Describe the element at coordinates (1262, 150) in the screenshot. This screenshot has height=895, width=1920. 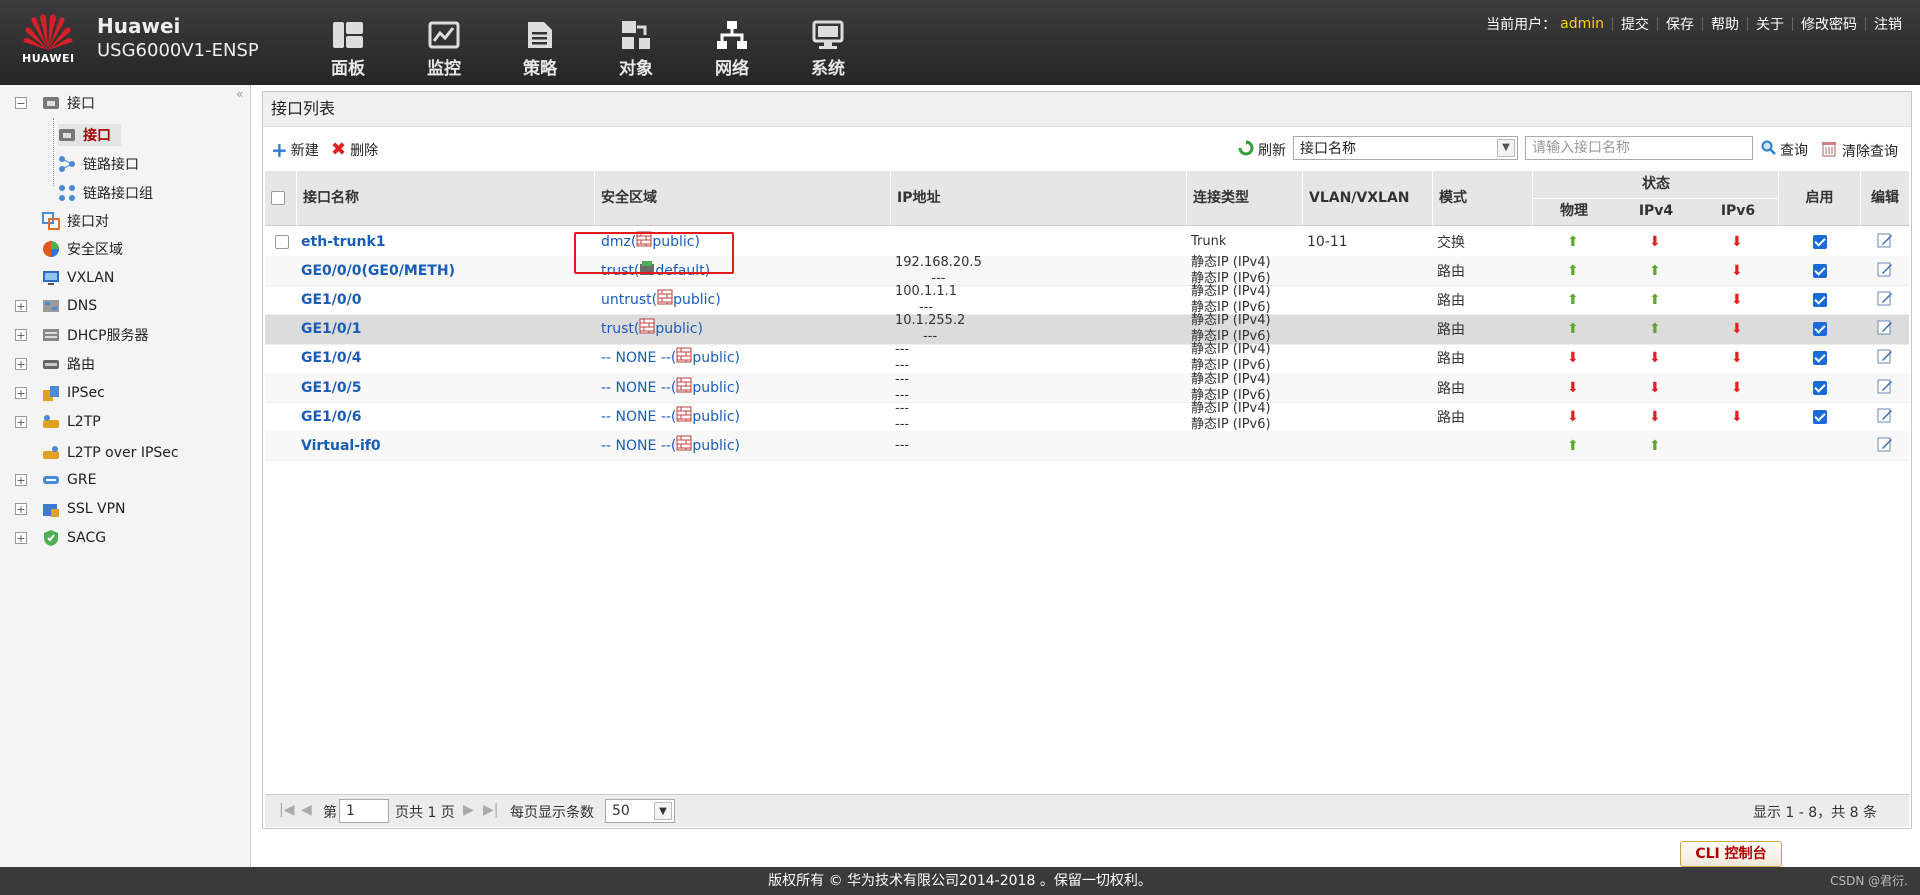
I see `refresh-button: 刷新` at that location.